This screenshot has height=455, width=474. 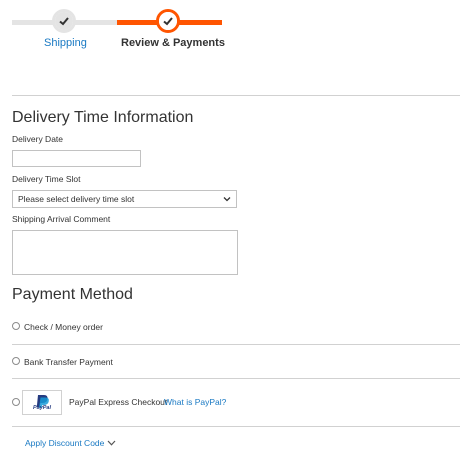 I want to click on what-is-paypal-link: What is PayPal?, so click(x=195, y=402).